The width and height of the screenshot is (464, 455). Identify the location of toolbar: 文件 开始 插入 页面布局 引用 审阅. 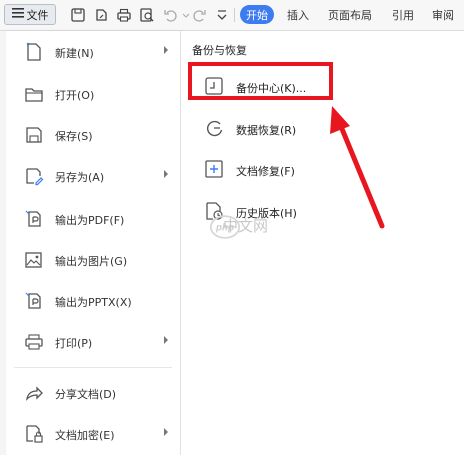
(232, 15).